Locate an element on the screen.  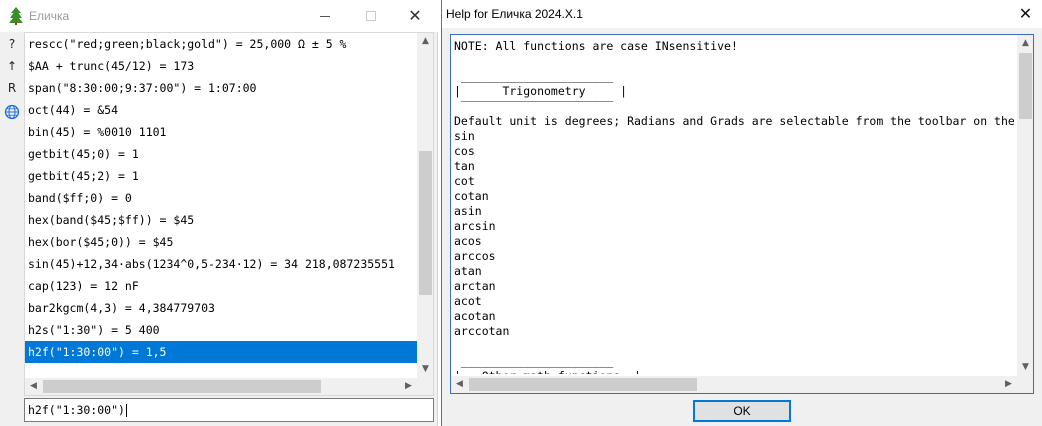
history-item: band($ff;0) = 0 is located at coordinates (221, 198).